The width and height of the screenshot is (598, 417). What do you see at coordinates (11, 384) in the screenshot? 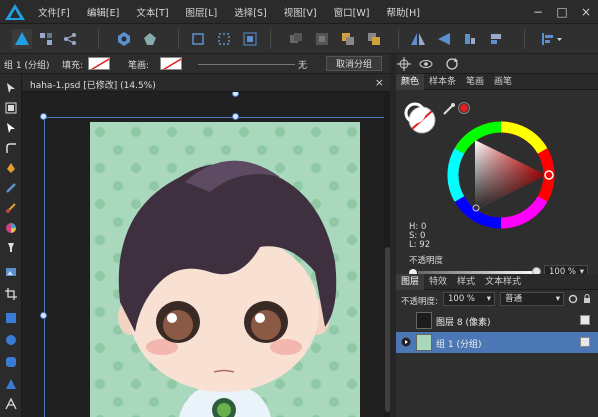
I see `triangle-tool` at bounding box center [11, 384].